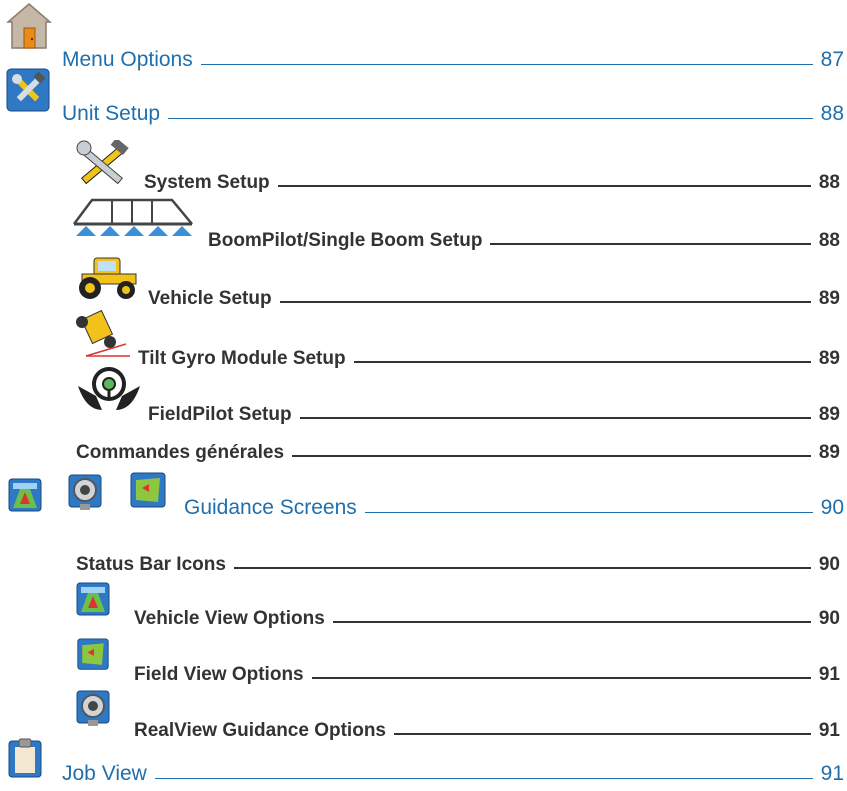 Image resolution: width=847 pixels, height=791 pixels. Describe the element at coordinates (453, 766) in the screenshot. I see `toc-entry-job-view: Job View 91` at that location.